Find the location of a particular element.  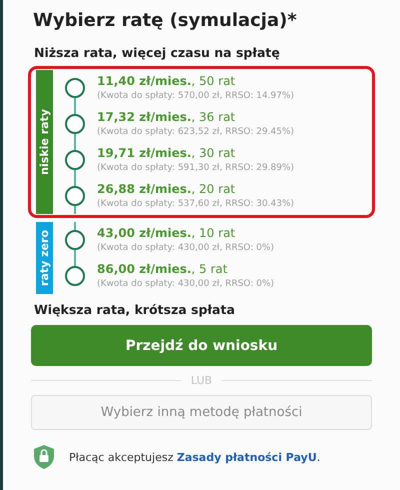

shield-lock-icon is located at coordinates (44, 457).